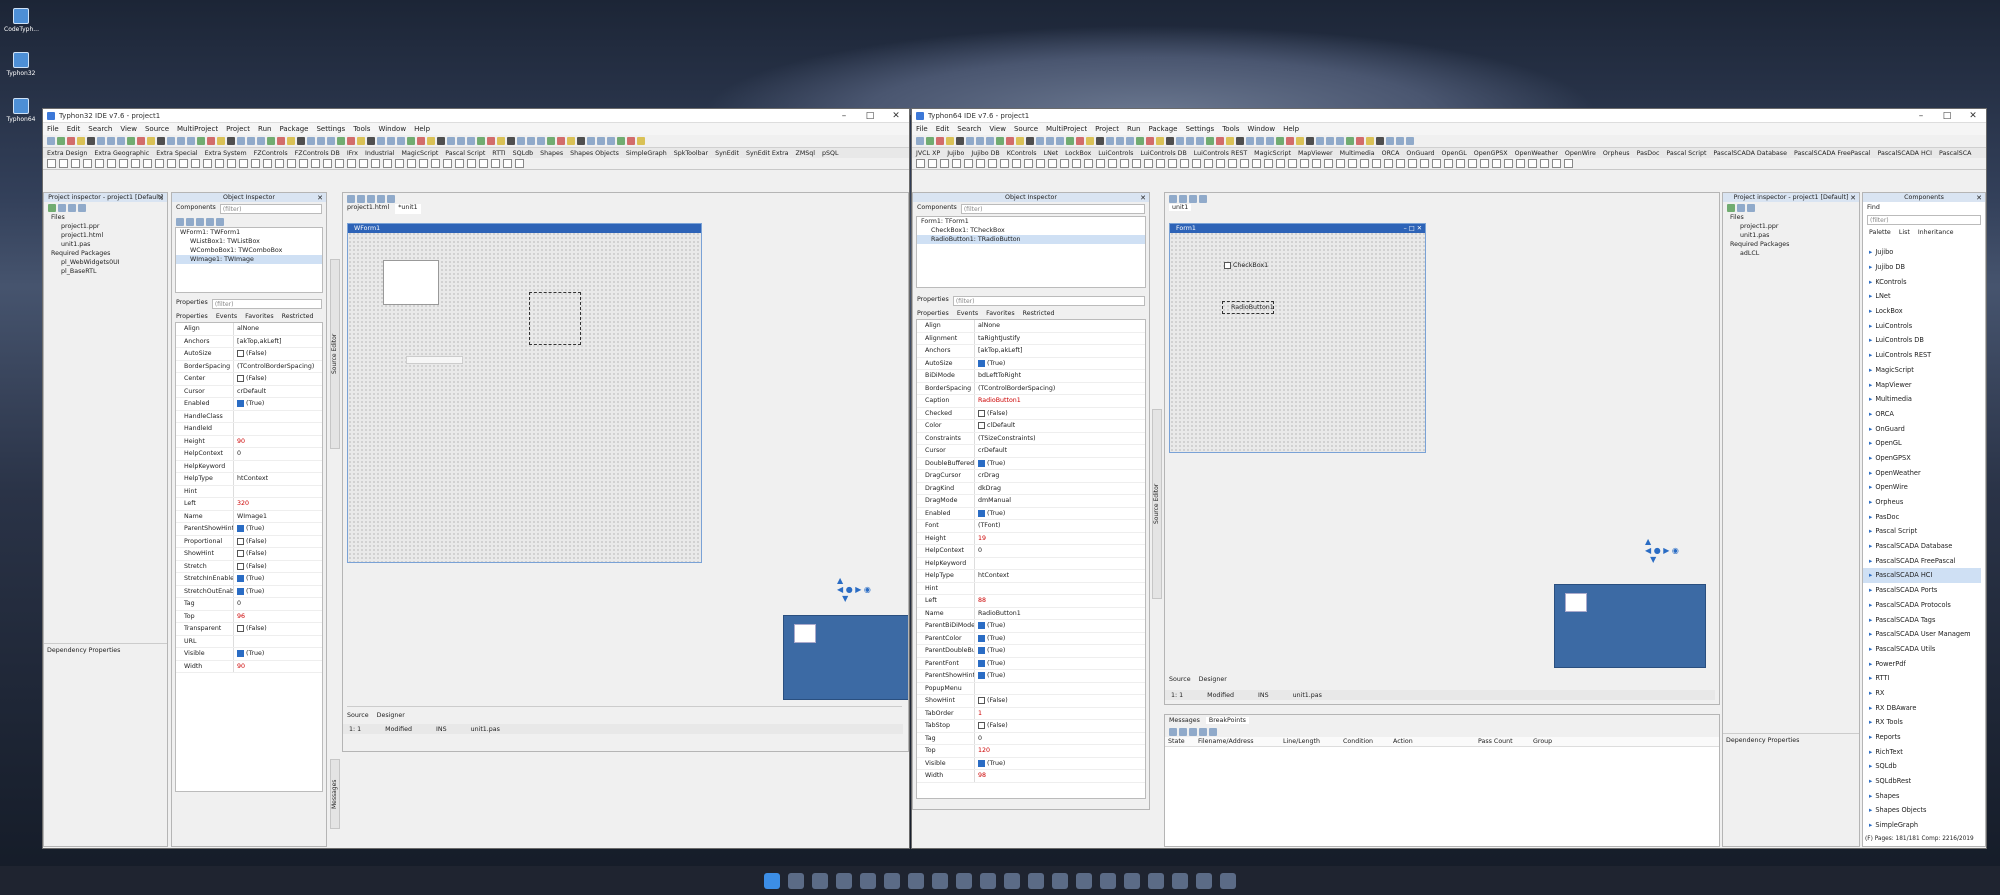  Describe the element at coordinates (1005, 438) in the screenshot. I see `property-value: (TSizeConstraints)` at that location.